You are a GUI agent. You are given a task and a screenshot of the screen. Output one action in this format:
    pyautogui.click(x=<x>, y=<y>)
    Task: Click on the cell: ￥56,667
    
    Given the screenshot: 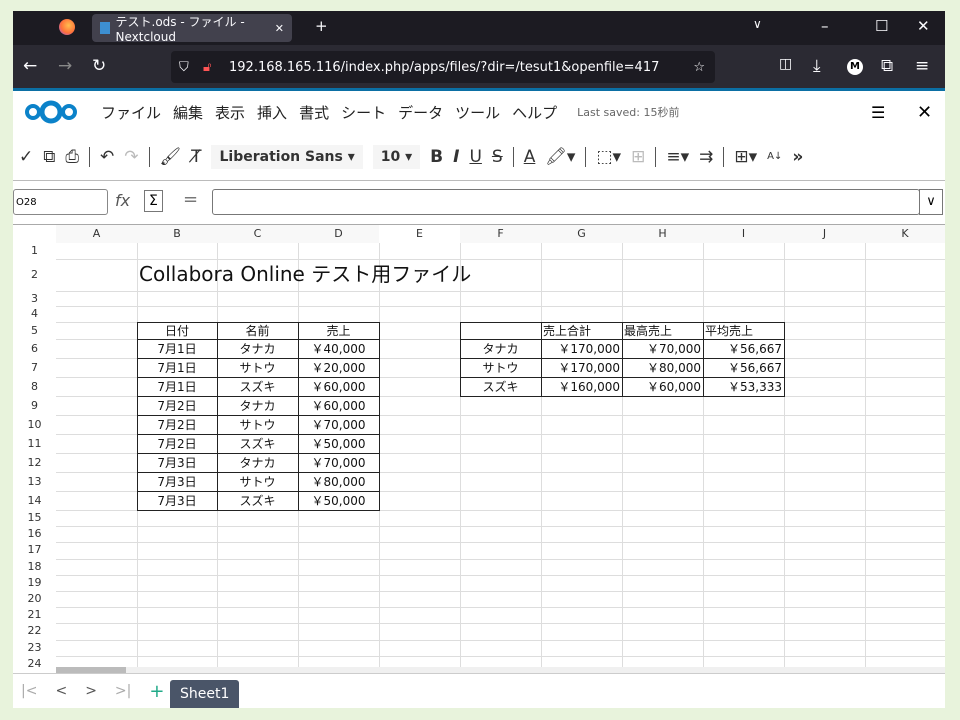 What is the action you would take?
    pyautogui.click(x=743, y=349)
    